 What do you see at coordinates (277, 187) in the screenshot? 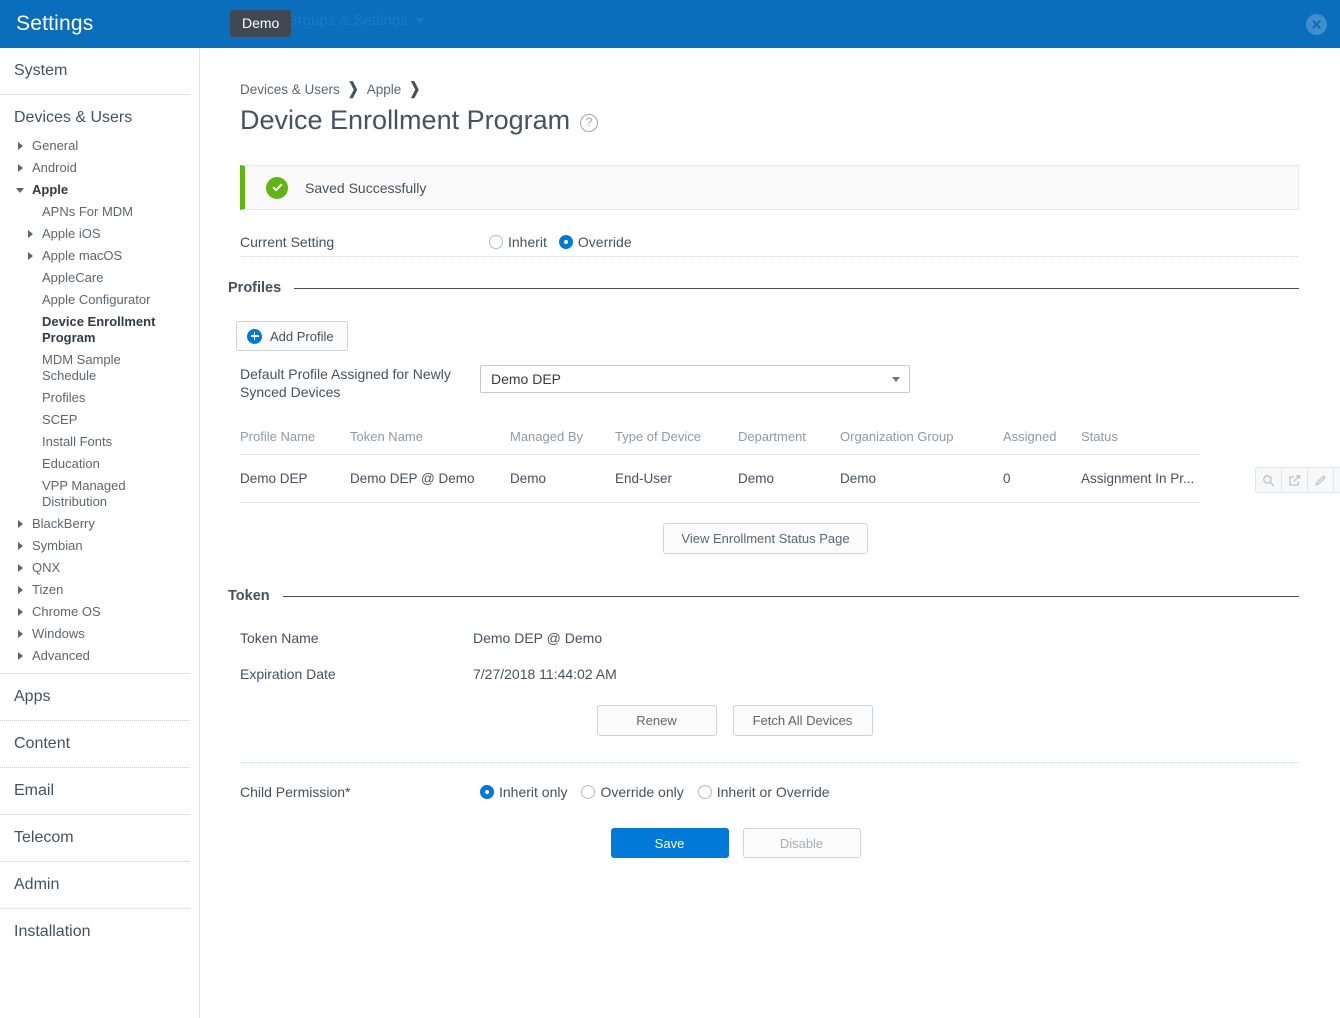
I see `check-circle-icon` at bounding box center [277, 187].